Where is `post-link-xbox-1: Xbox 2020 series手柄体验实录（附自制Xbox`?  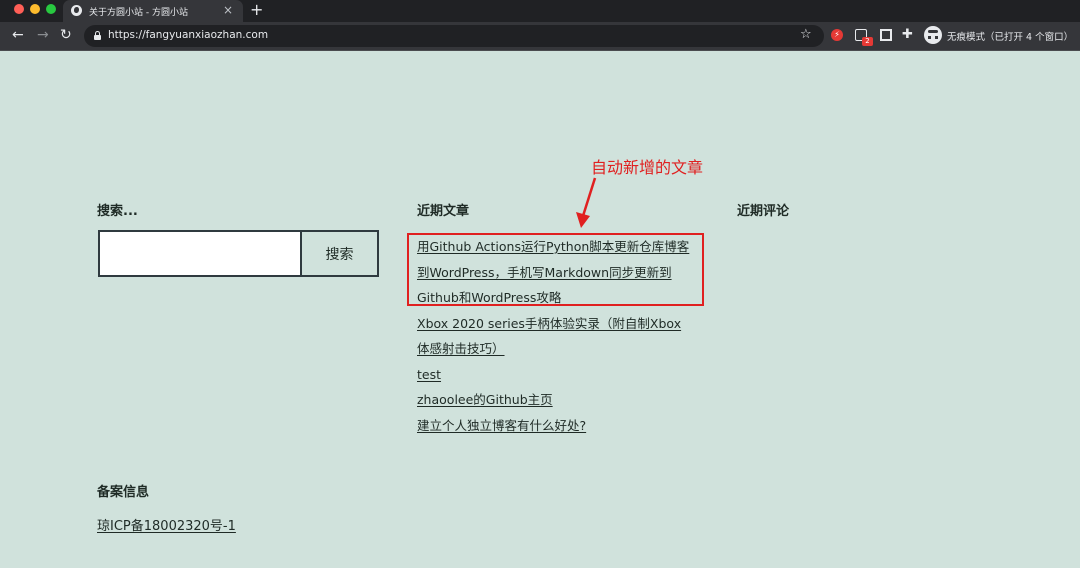
post-link-xbox-1: Xbox 2020 series手柄体验实录（附自制Xbox is located at coordinates (567, 324).